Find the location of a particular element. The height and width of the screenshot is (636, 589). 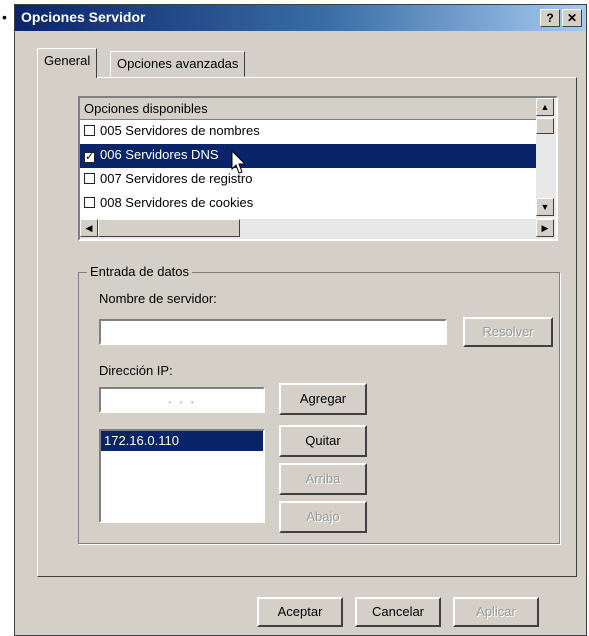

ip-address-list: 172.16.0.110 is located at coordinates (182, 476).